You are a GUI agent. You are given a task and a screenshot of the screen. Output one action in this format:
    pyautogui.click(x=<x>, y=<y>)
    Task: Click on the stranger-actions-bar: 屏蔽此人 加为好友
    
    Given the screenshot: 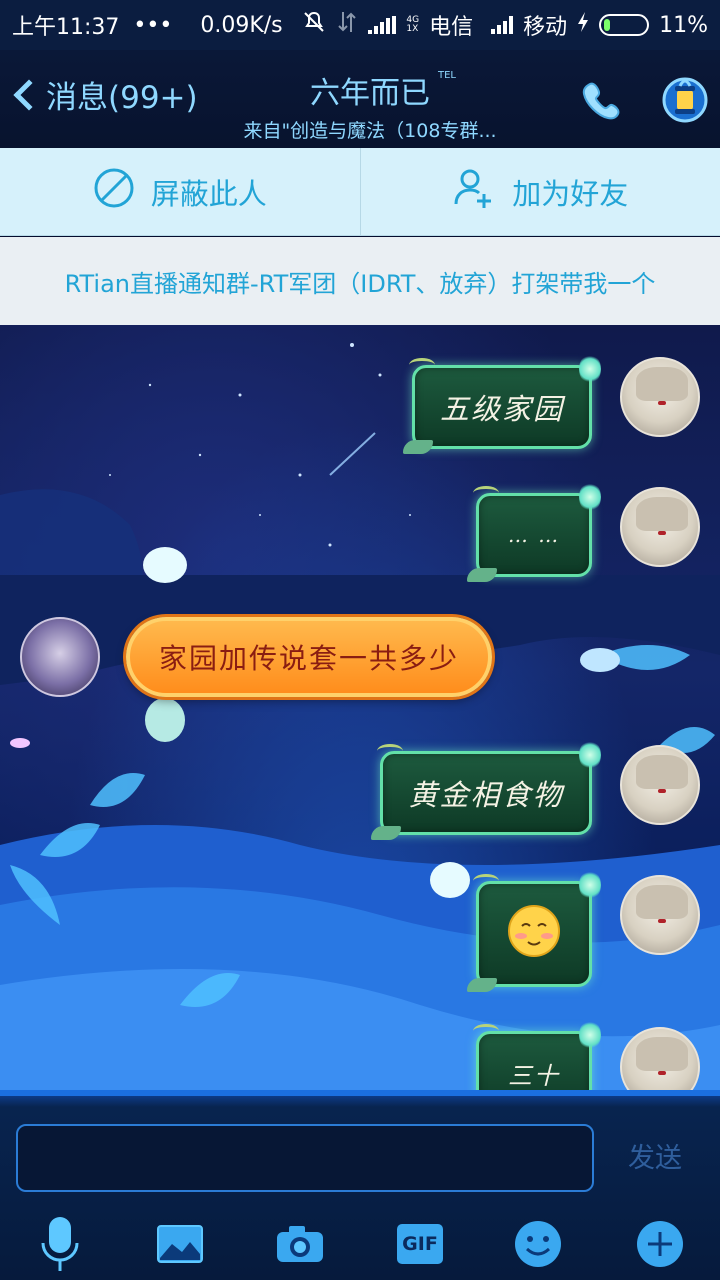 What is the action you would take?
    pyautogui.click(x=360, y=192)
    